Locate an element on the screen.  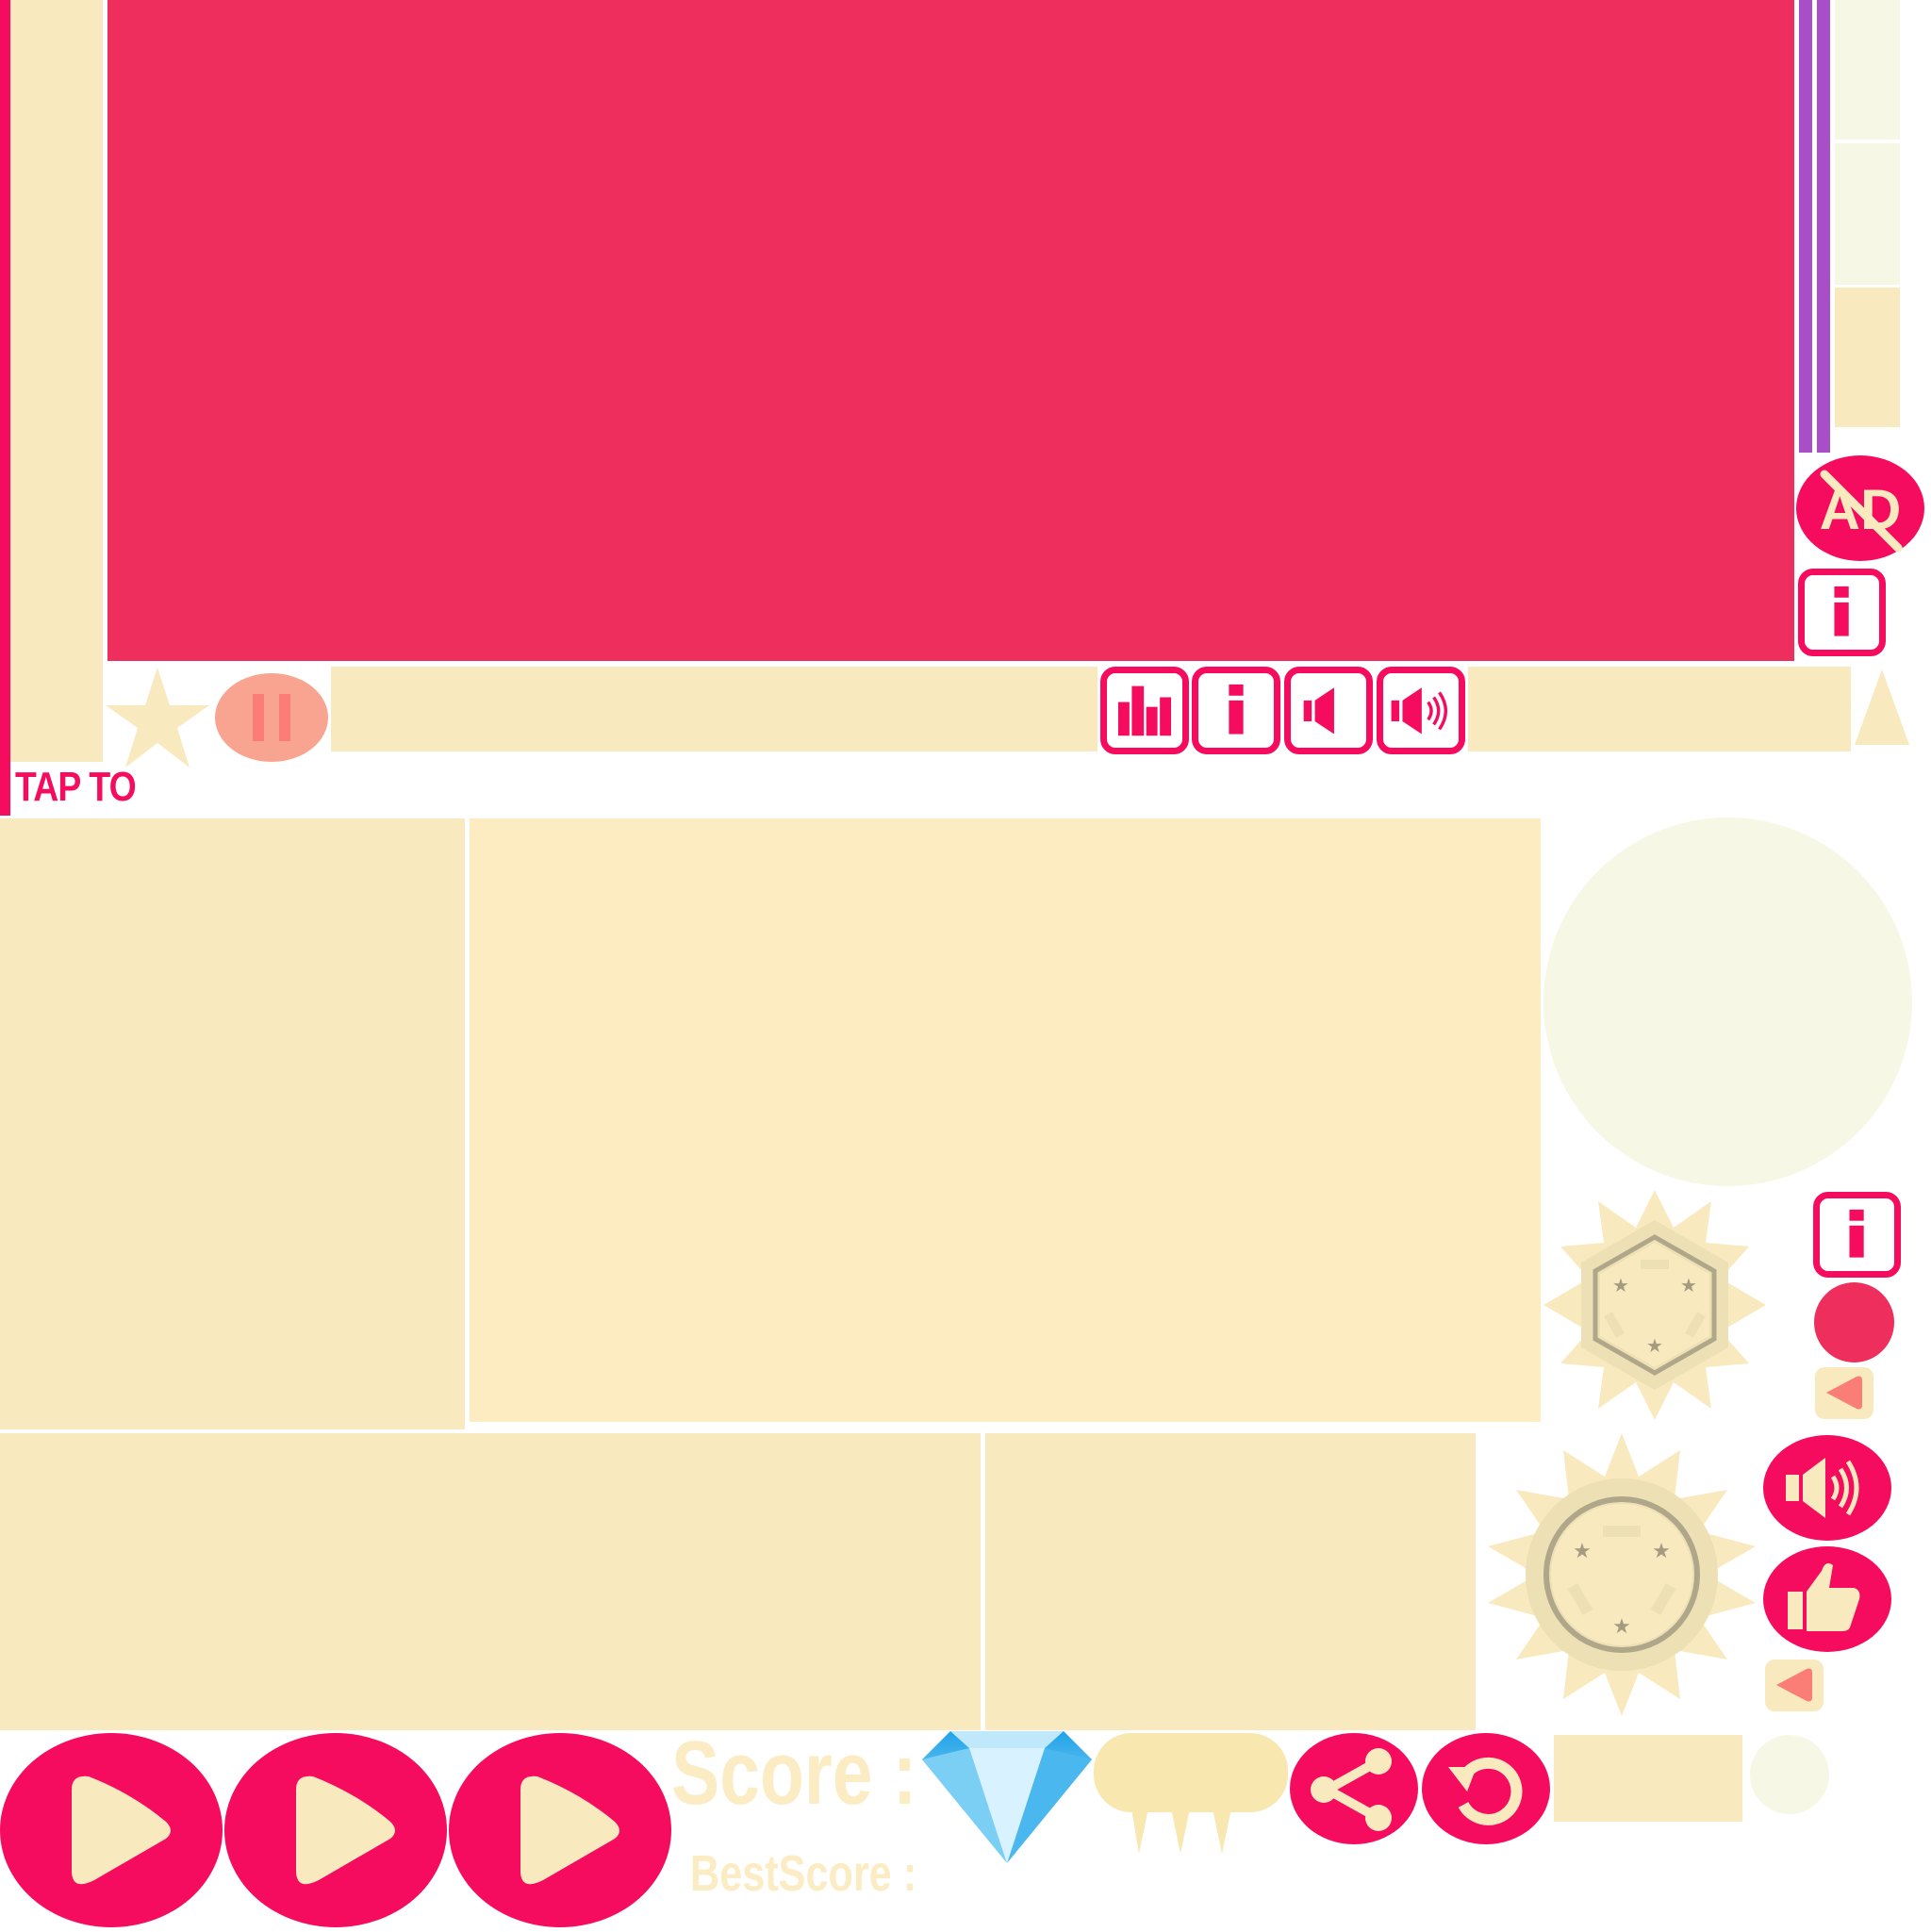
info-button-small is located at coordinates (1857, 1235).